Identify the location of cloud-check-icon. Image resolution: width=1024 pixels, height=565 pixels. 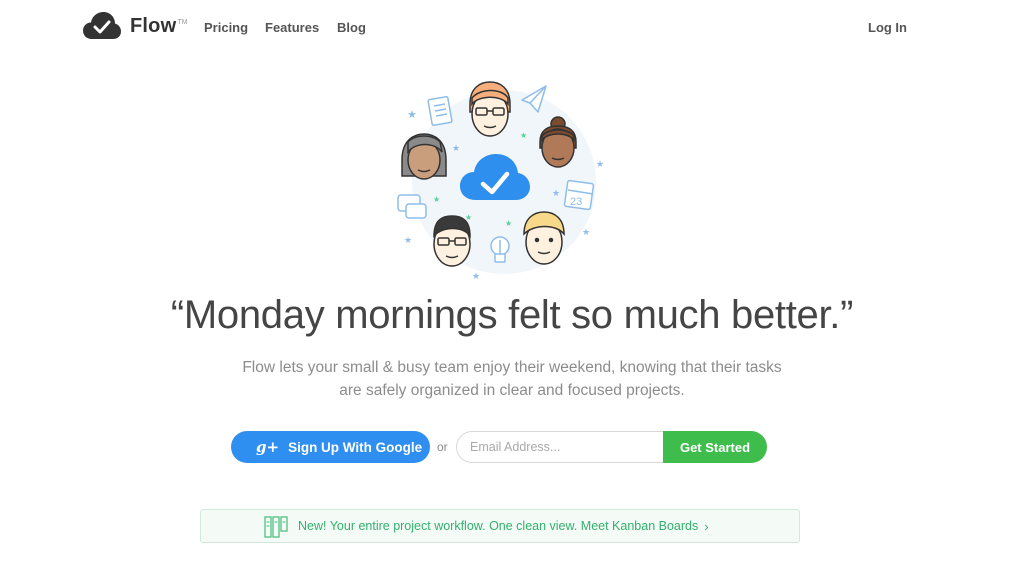
(102, 25).